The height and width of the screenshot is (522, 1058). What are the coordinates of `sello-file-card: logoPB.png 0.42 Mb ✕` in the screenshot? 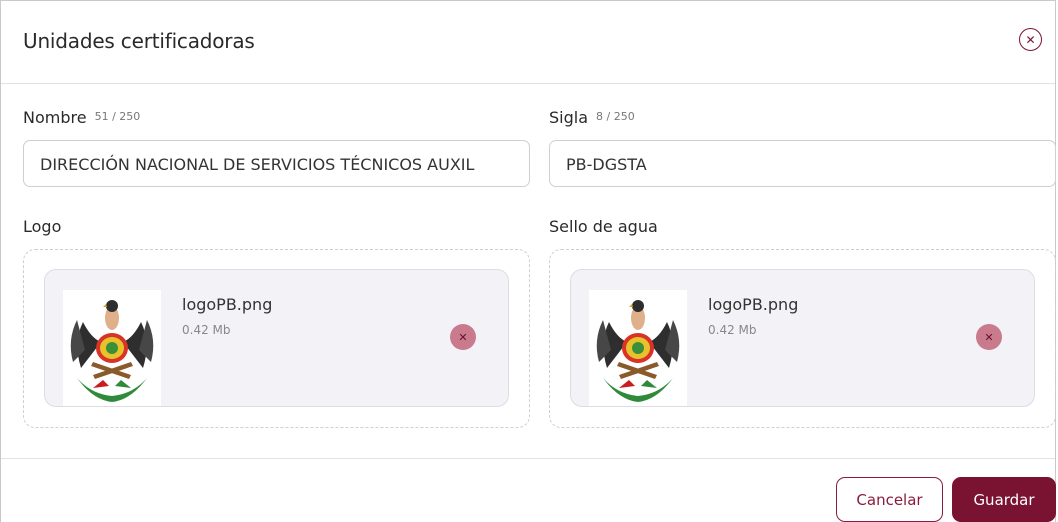 It's located at (802, 338).